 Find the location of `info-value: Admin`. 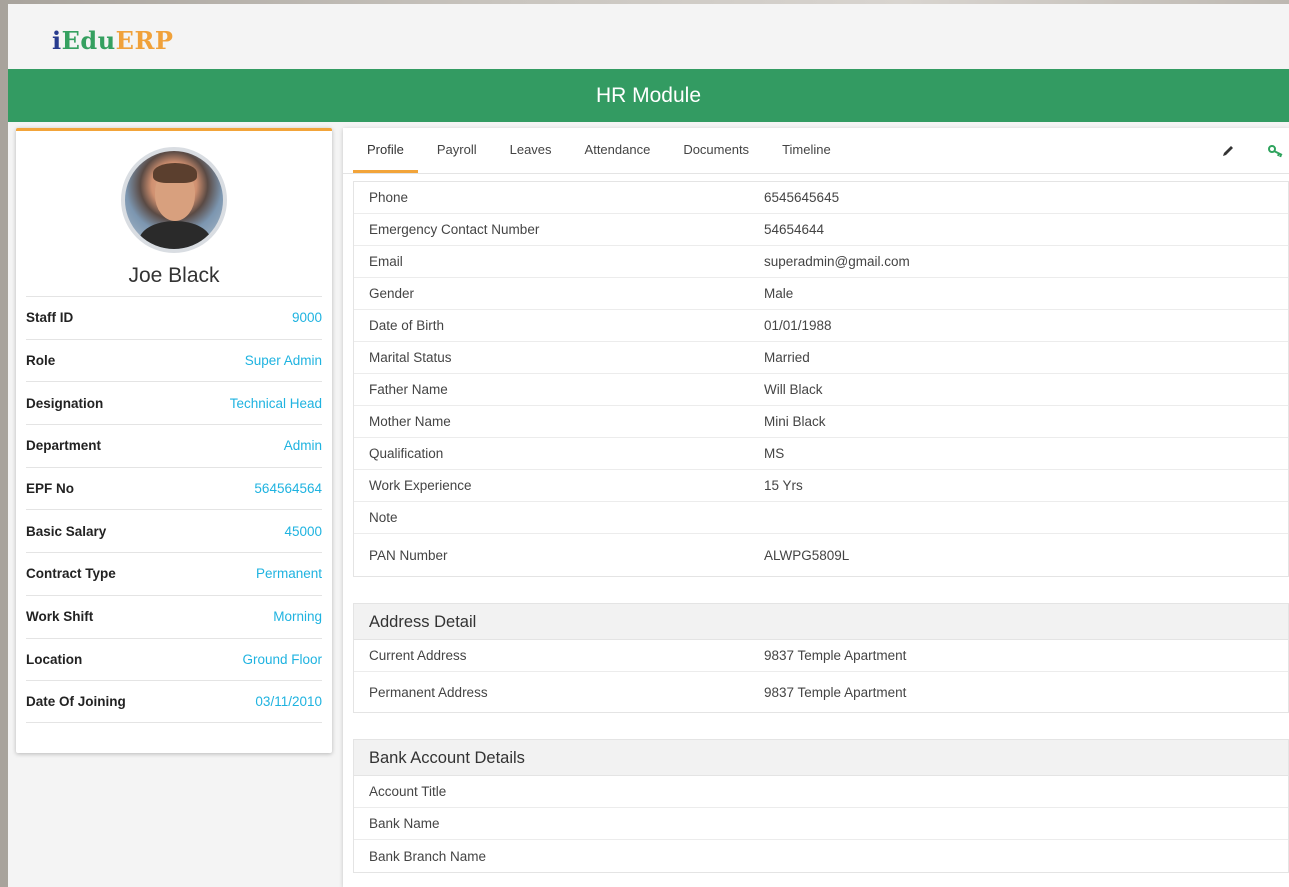

info-value: Admin is located at coordinates (302, 446).